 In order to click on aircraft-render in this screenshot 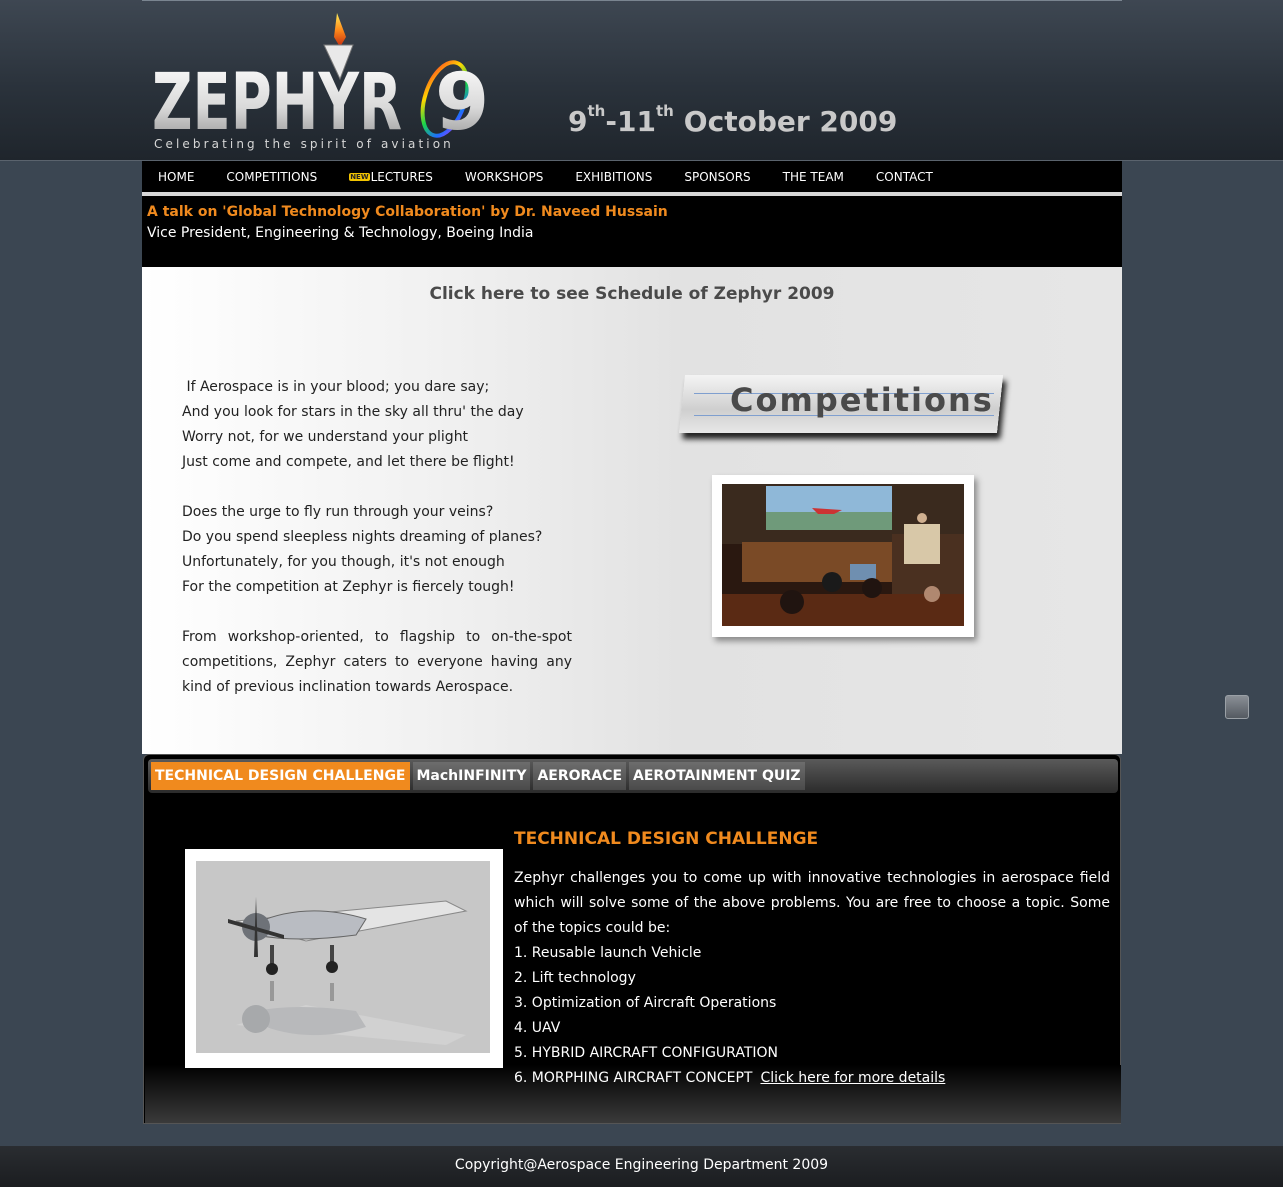, I will do `click(343, 957)`.